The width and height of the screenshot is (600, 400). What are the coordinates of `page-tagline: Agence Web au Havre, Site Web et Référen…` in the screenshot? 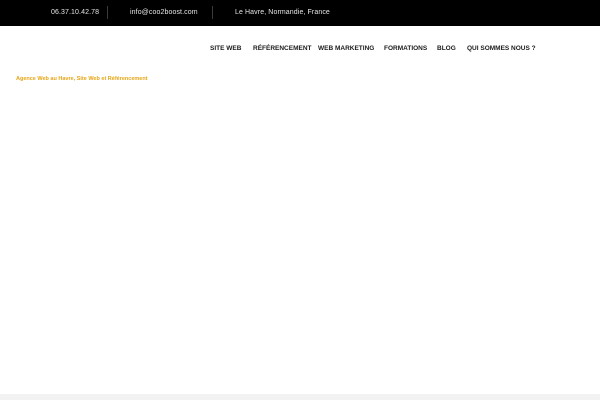 It's located at (82, 79).